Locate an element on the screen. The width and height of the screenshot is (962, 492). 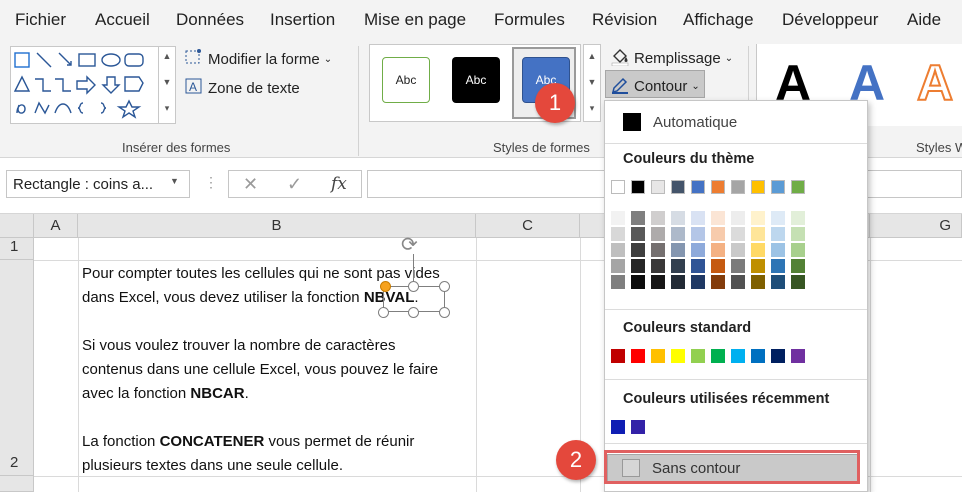
check-icon: ✓ is located at coordinates (294, 184).